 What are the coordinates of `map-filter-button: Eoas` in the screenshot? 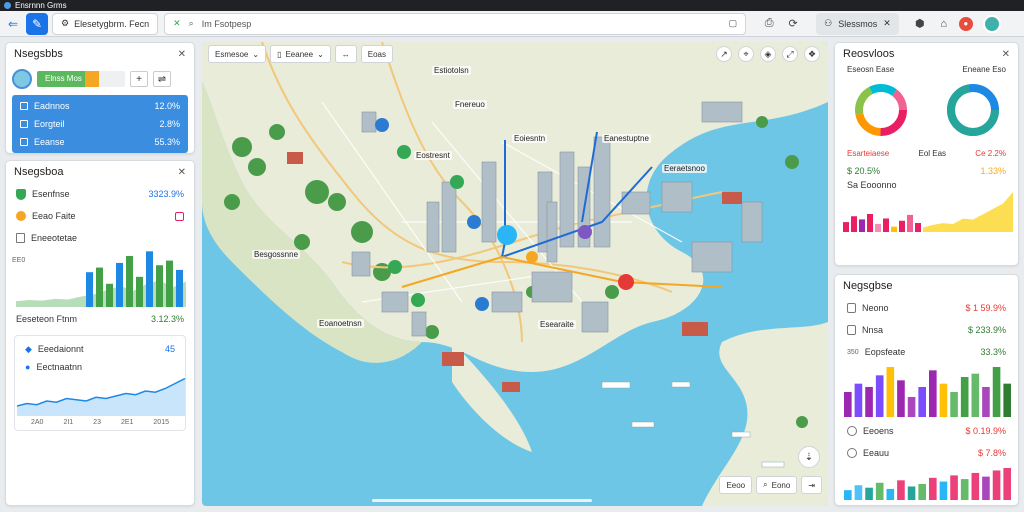 It's located at (376, 54).